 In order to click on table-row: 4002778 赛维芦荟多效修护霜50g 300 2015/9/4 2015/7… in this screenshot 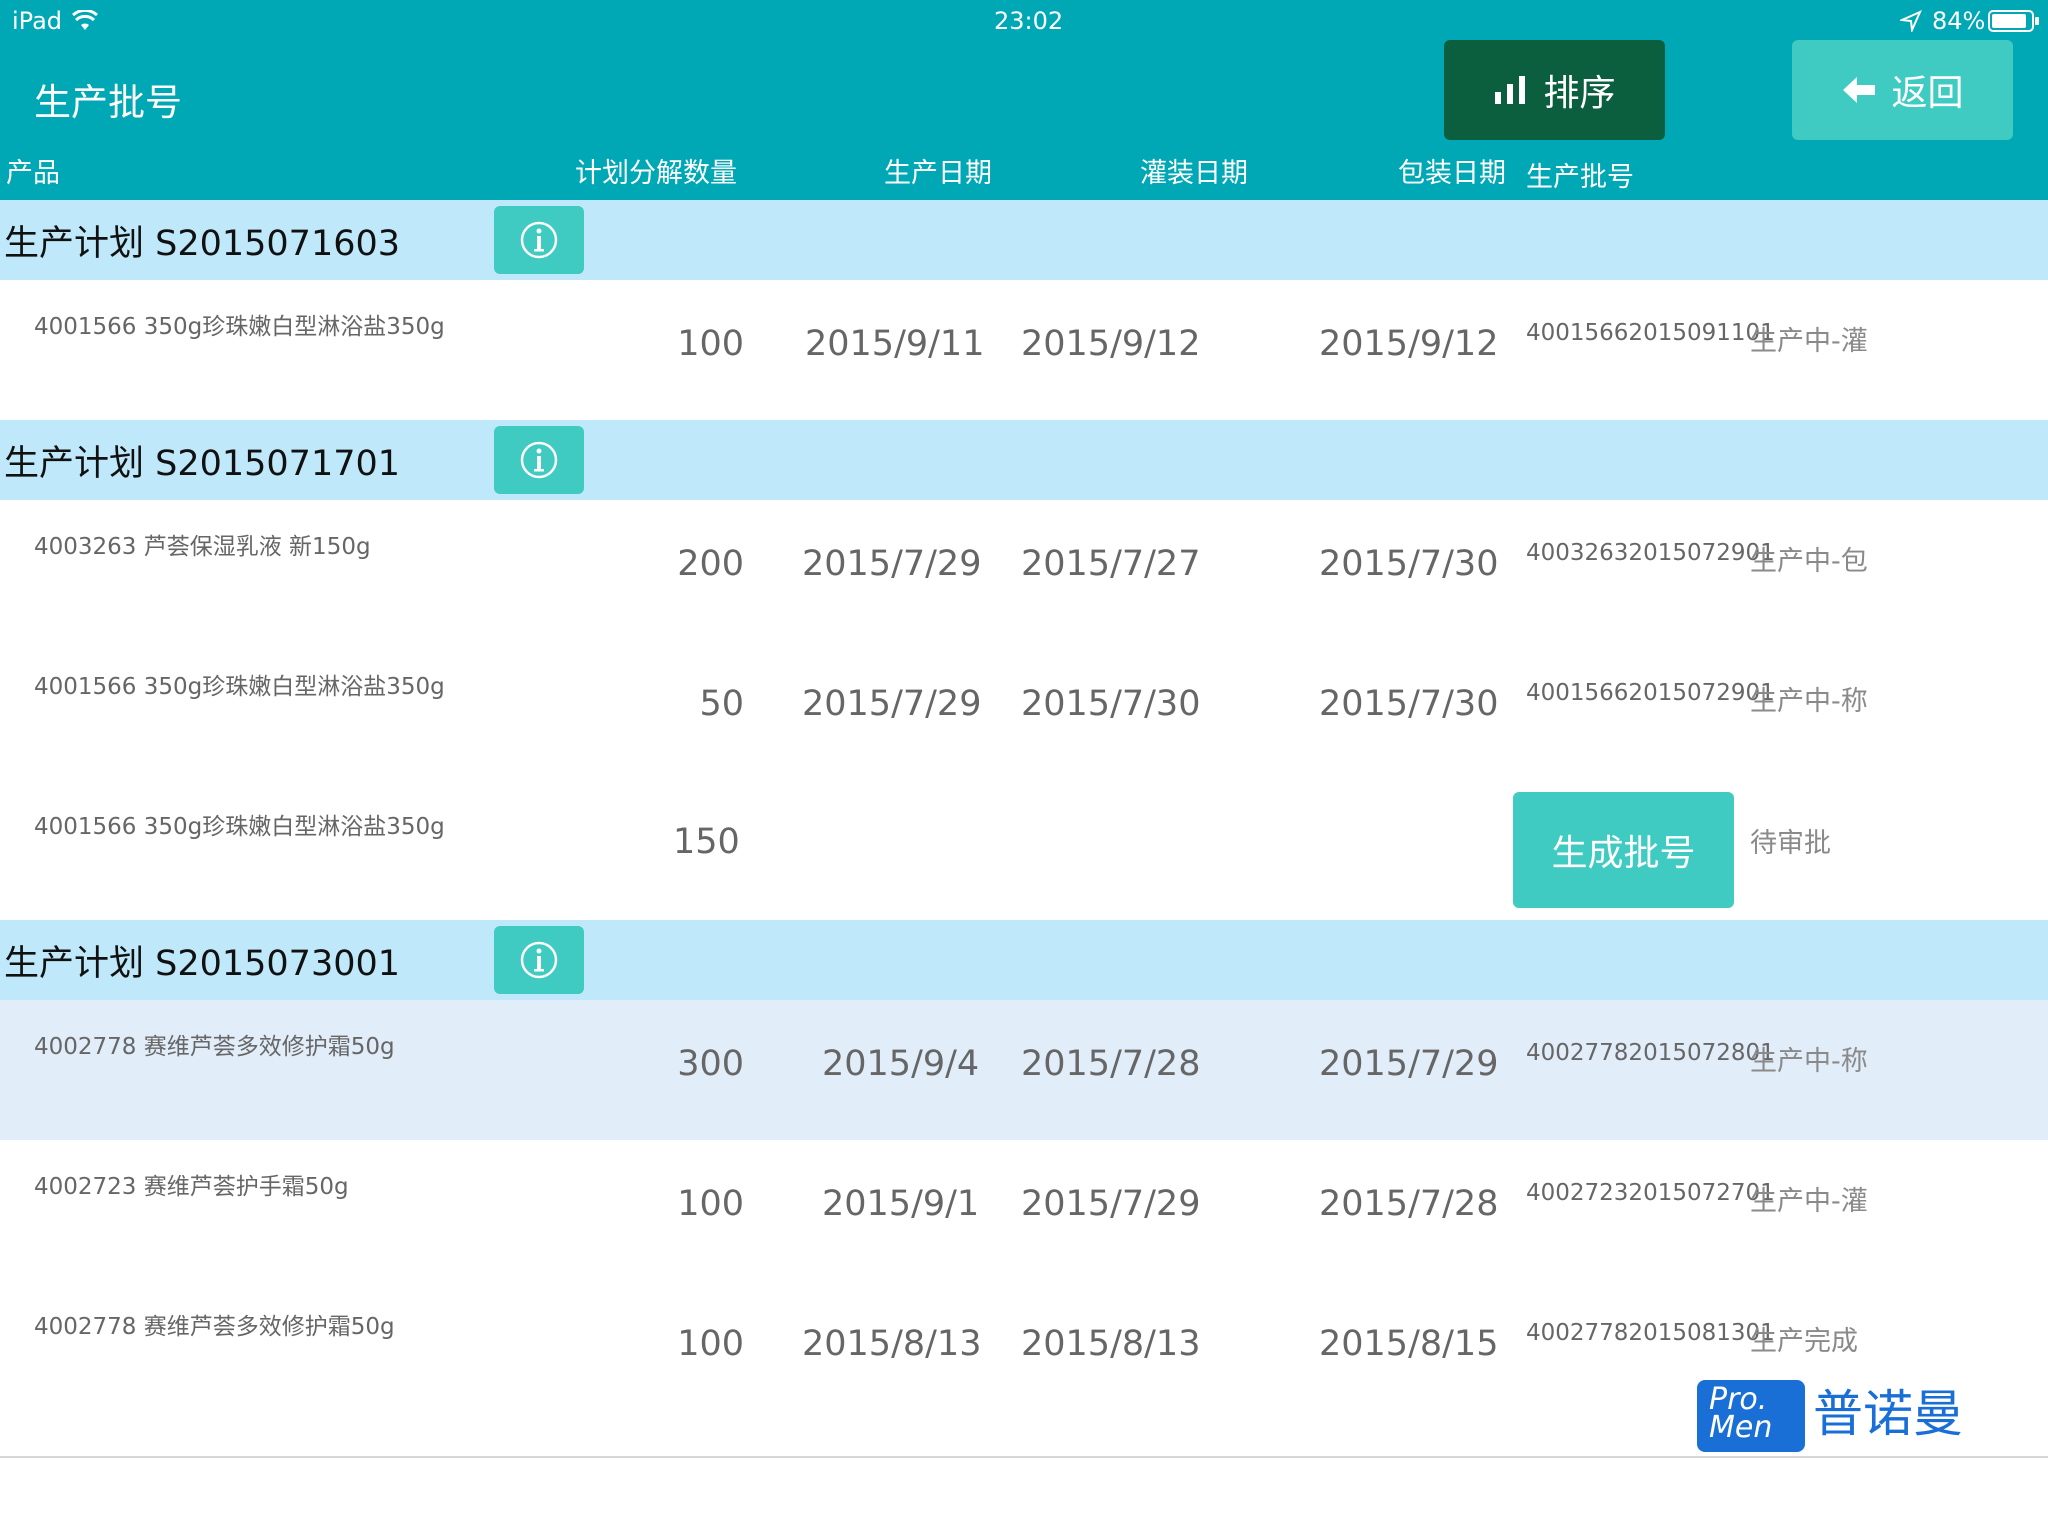, I will do `click(1024, 1070)`.